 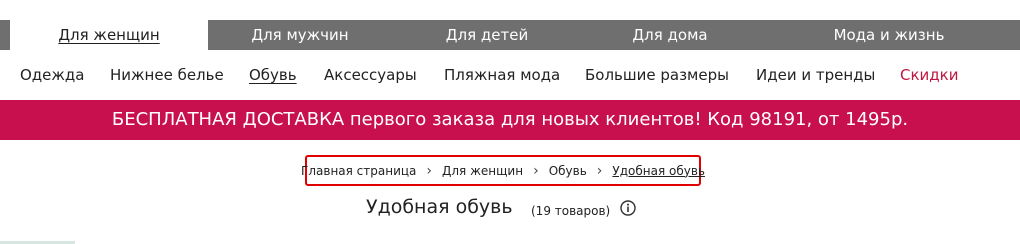 I want to click on subnav-item-clothing: Одежда, so click(x=52, y=75).